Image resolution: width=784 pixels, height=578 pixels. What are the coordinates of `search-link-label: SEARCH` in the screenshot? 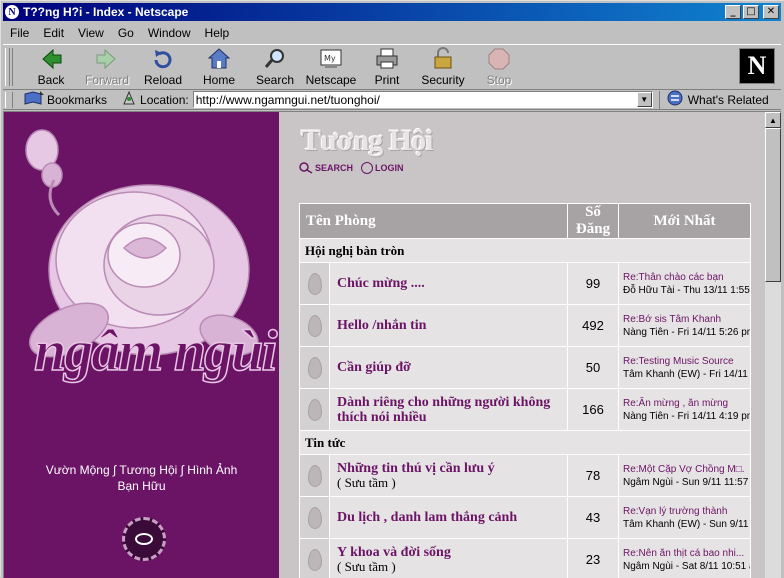 It's located at (334, 168).